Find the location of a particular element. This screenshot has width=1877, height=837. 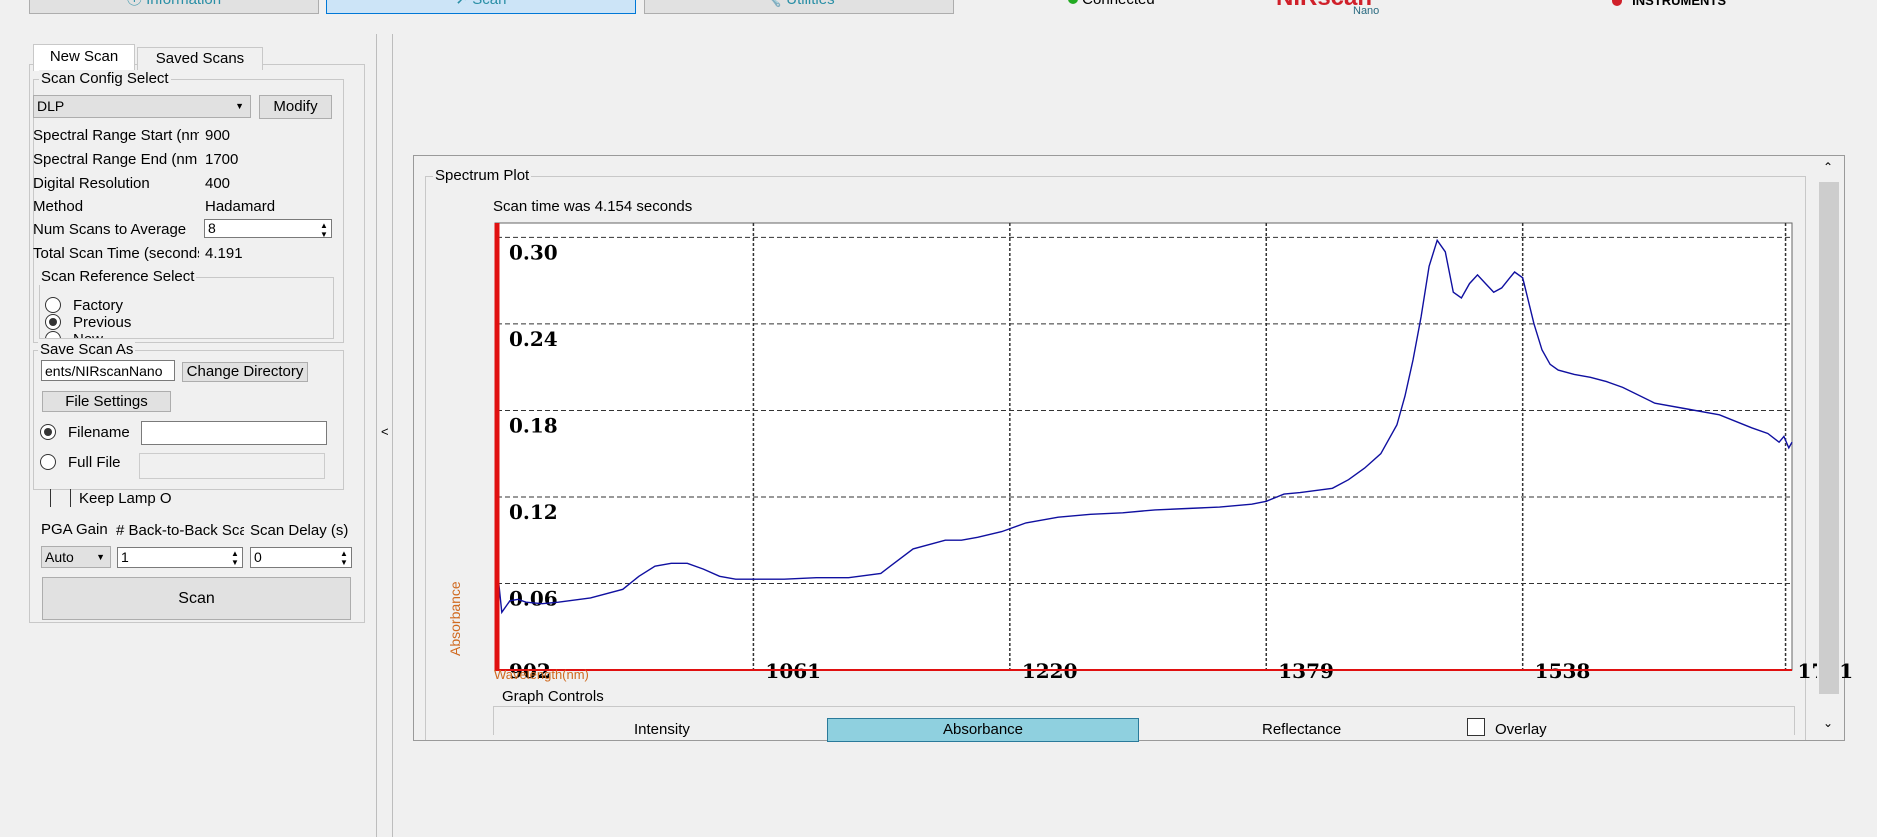

keep-lamp-checkbox is located at coordinates (60, 498).